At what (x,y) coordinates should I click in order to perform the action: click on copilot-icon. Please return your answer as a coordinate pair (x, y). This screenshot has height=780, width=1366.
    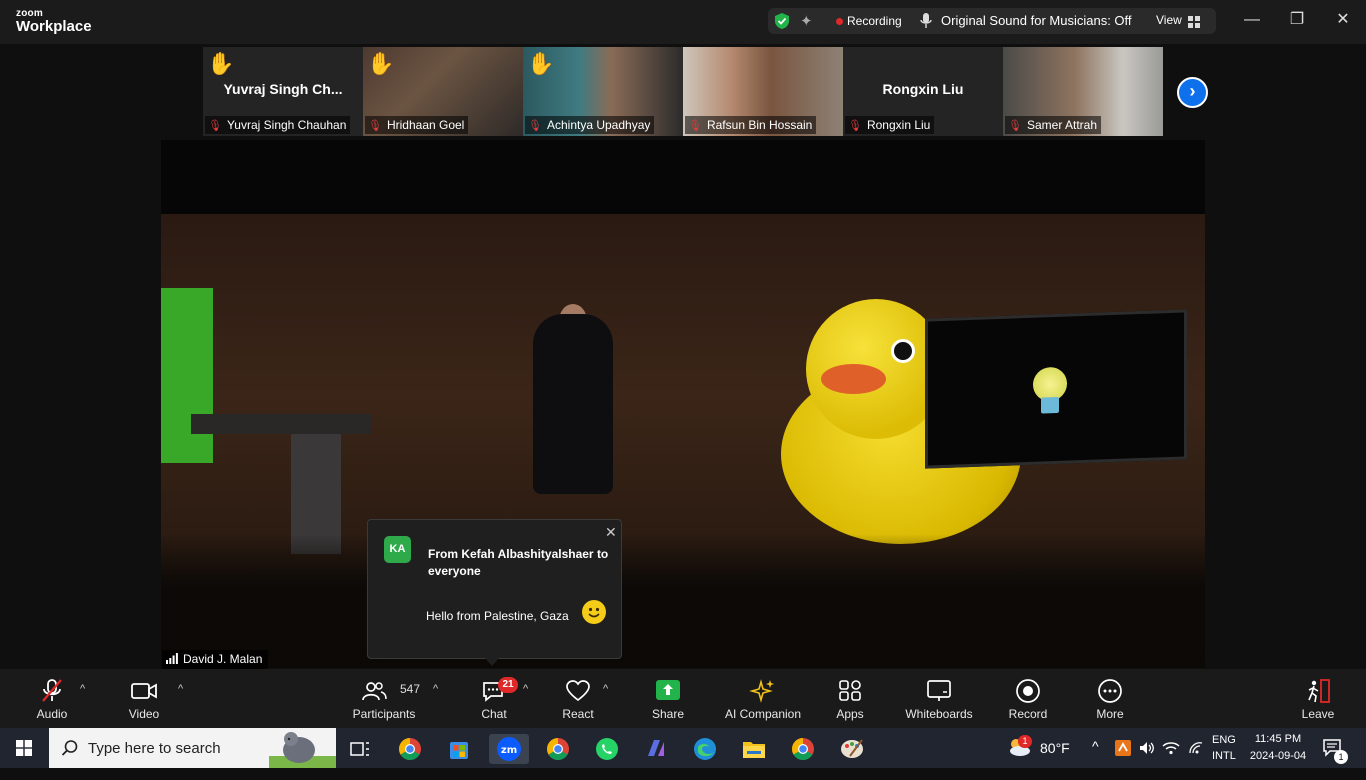
    Looking at the image, I should click on (656, 749).